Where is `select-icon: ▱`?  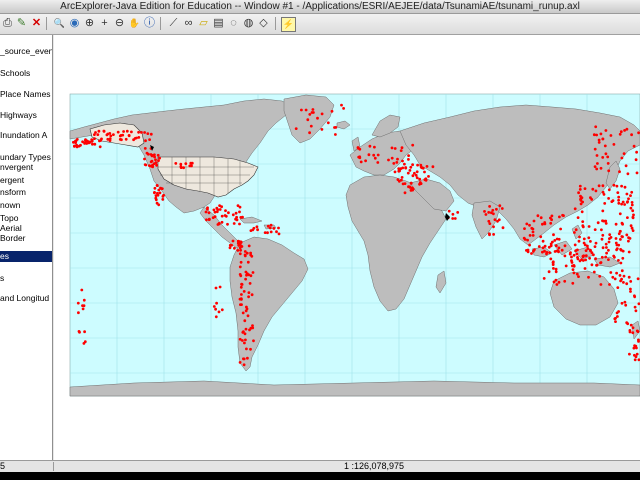
select-icon: ▱ is located at coordinates (203, 23).